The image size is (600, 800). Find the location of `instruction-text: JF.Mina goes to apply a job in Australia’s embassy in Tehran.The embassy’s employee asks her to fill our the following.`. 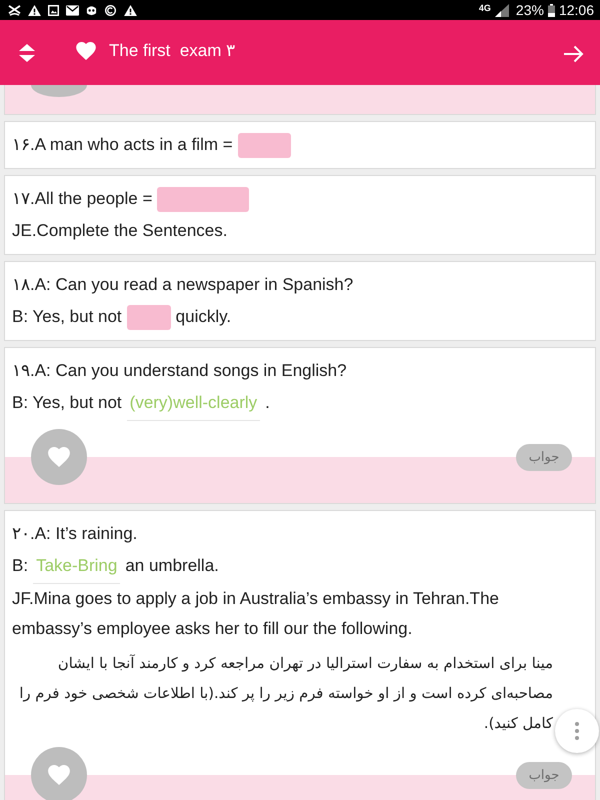

instruction-text: JF.Mina goes to apply a job in Australia’s embassy in Tehran.The embassy’s employee asks her to fill our the following. is located at coordinates (256, 614).